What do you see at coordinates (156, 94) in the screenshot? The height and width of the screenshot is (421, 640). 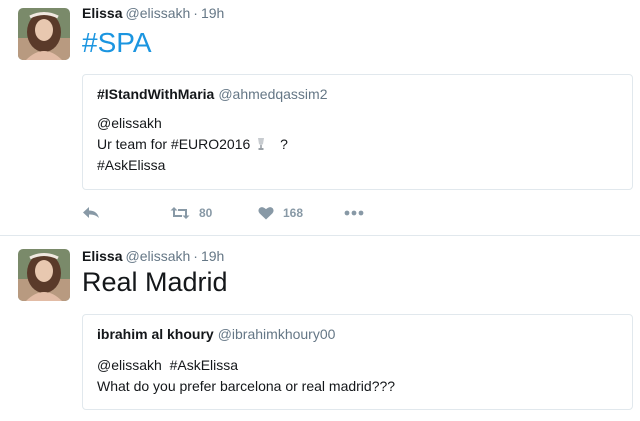 I see `quote-author-name: #IStandWithMaria` at bounding box center [156, 94].